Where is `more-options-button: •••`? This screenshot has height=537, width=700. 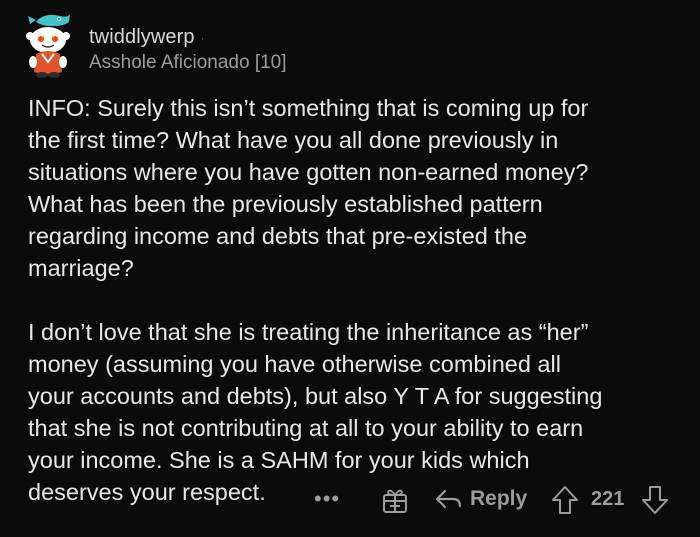 more-options-button: ••• is located at coordinates (327, 499).